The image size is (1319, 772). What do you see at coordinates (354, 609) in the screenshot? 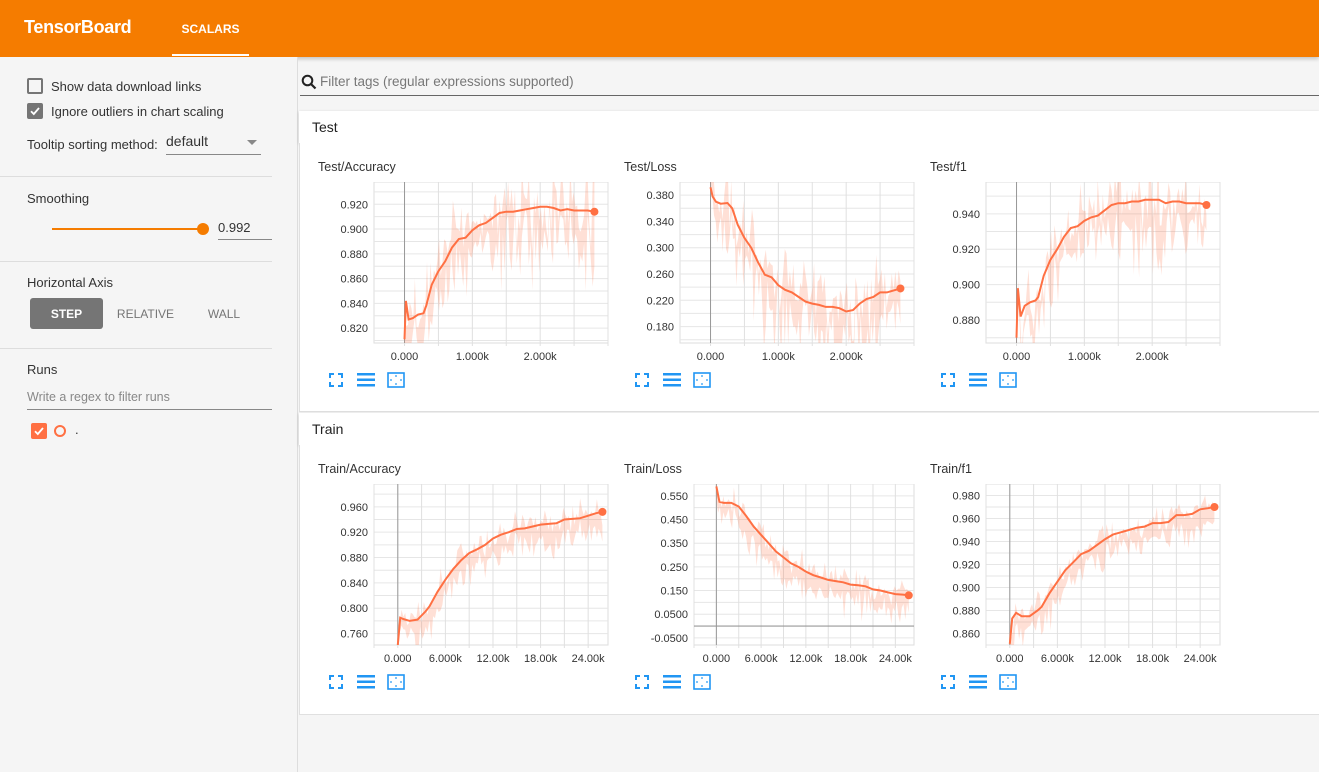
I see `y-tick-label: 0.800` at bounding box center [354, 609].